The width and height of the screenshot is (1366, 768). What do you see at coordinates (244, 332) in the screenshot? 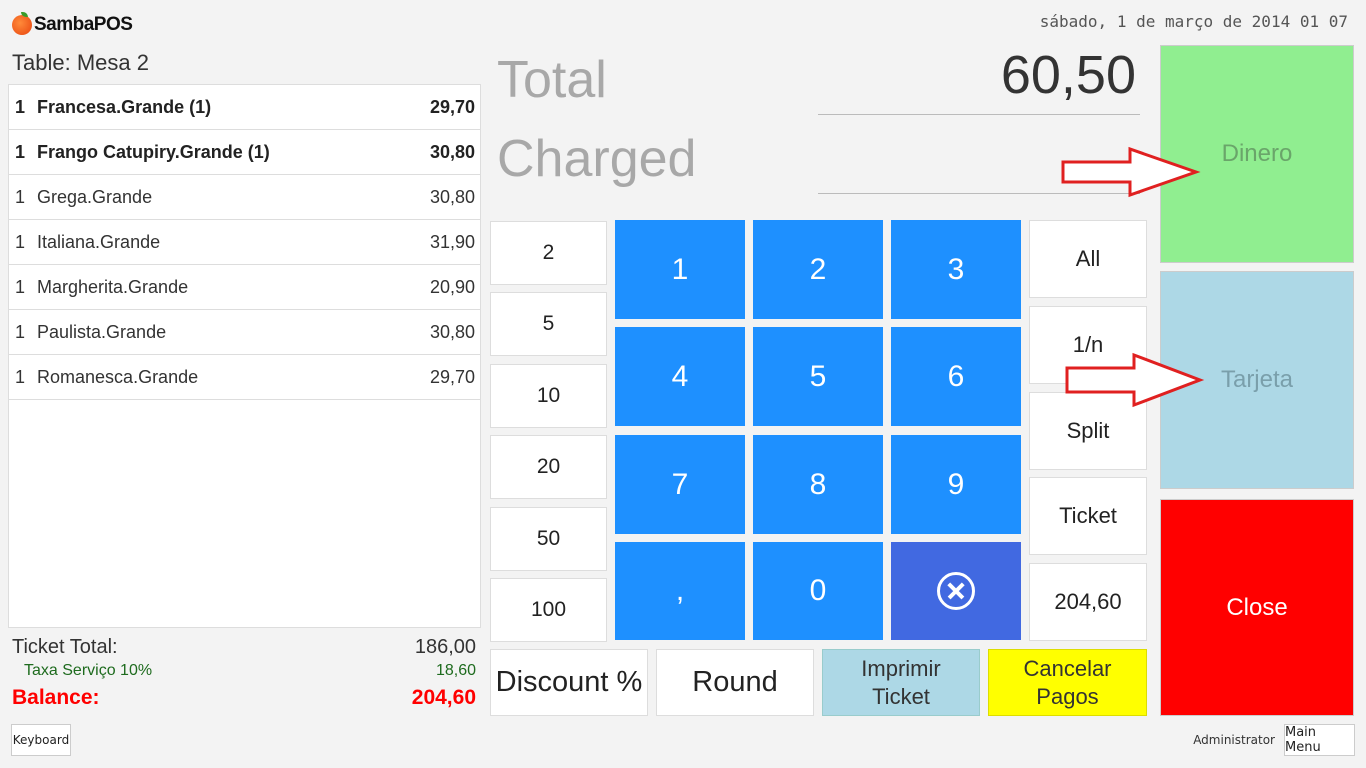
I see `order-item-row: 1 Paulista.Grande 30,80` at bounding box center [244, 332].